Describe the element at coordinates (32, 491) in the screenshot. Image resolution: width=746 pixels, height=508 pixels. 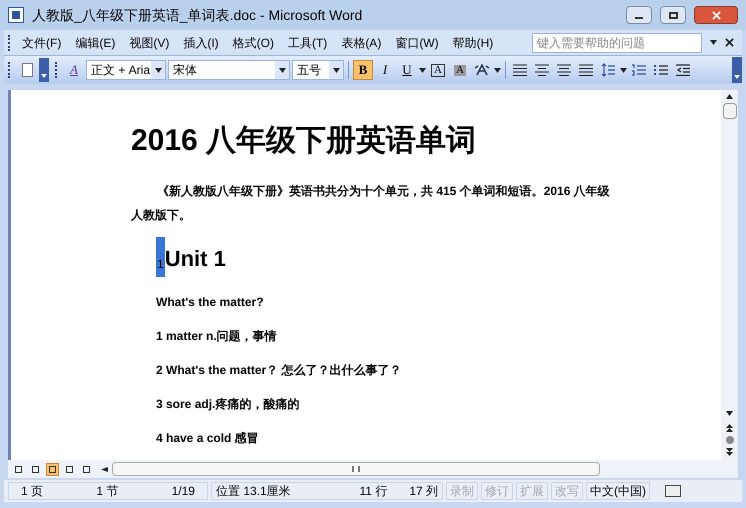
I see `page-indicator: 1 页` at that location.